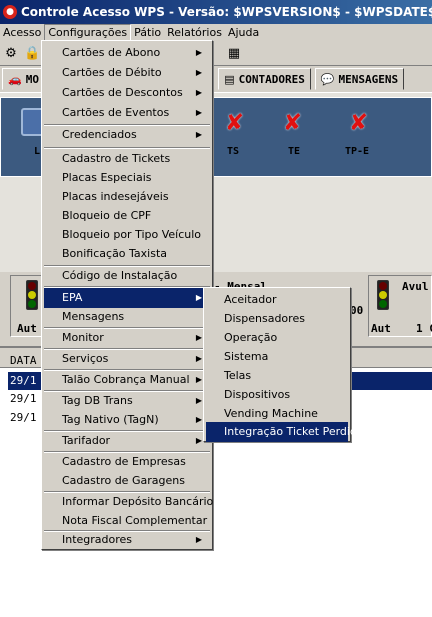  Describe the element at coordinates (415, 286) in the screenshot. I see `meter-avulso-title: Avul` at that location.